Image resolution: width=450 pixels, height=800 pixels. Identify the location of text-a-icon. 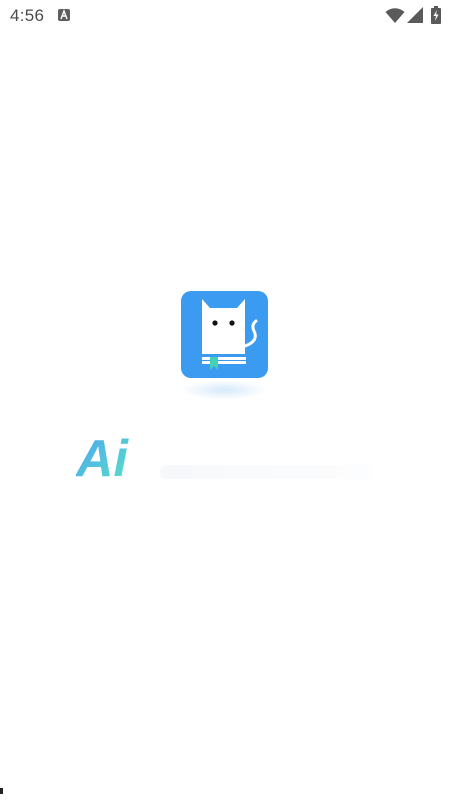
(64, 15).